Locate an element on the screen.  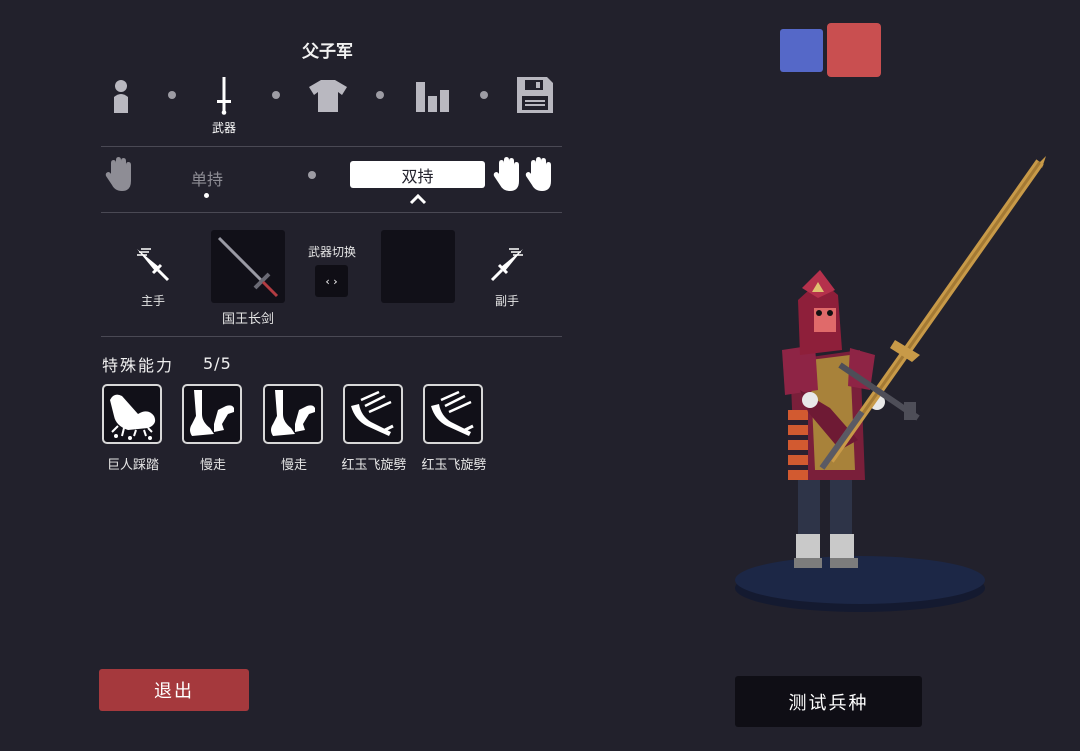
switch-arrows-icon: ‹ › is located at coordinates (331, 281).